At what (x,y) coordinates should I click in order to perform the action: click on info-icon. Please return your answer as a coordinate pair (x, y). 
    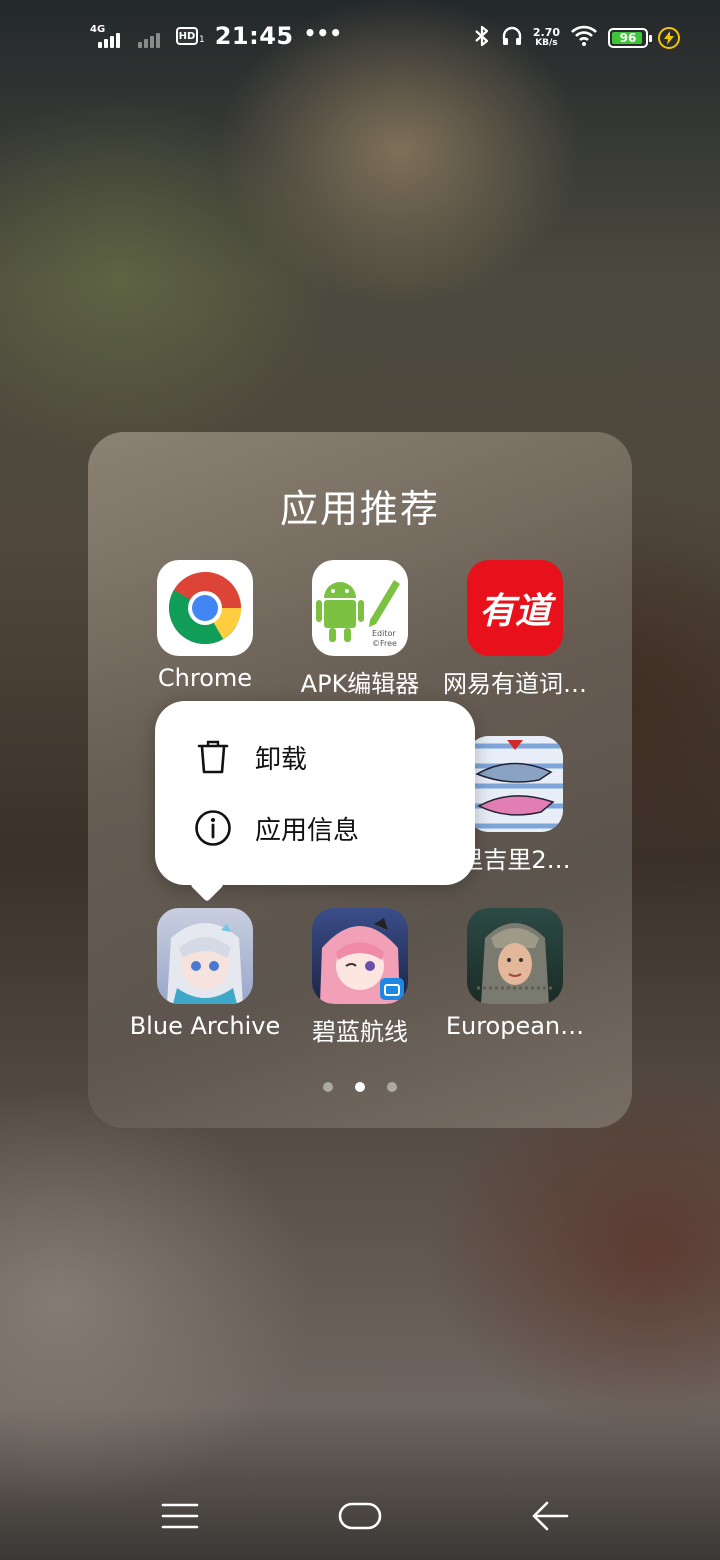
    Looking at the image, I should click on (213, 828).